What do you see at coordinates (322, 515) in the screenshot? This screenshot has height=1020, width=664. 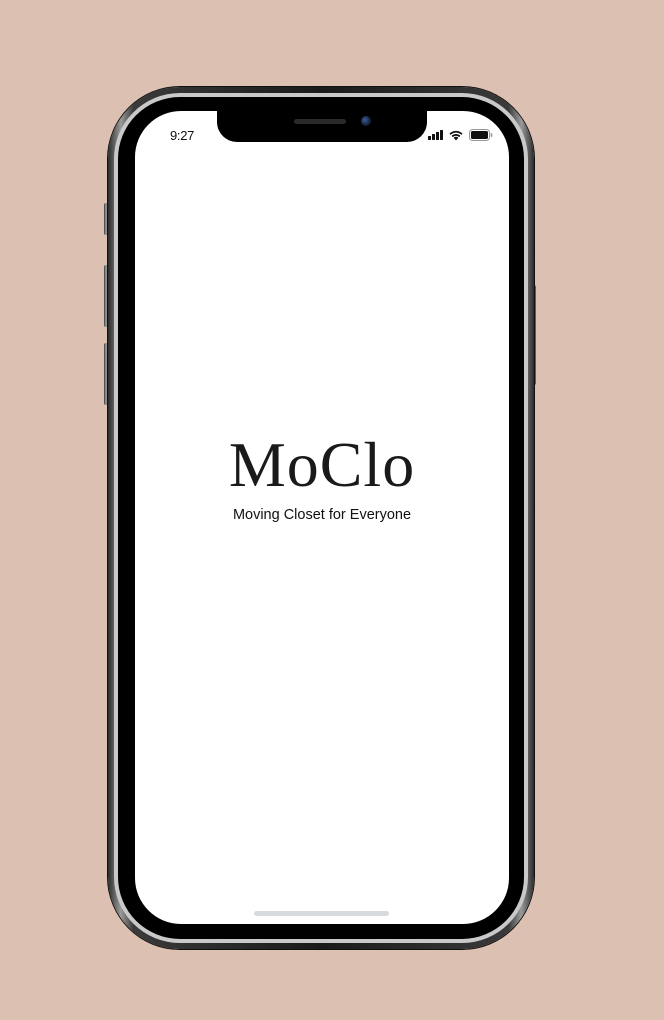 I see `app-tagline: Moving Closet for Everyone` at bounding box center [322, 515].